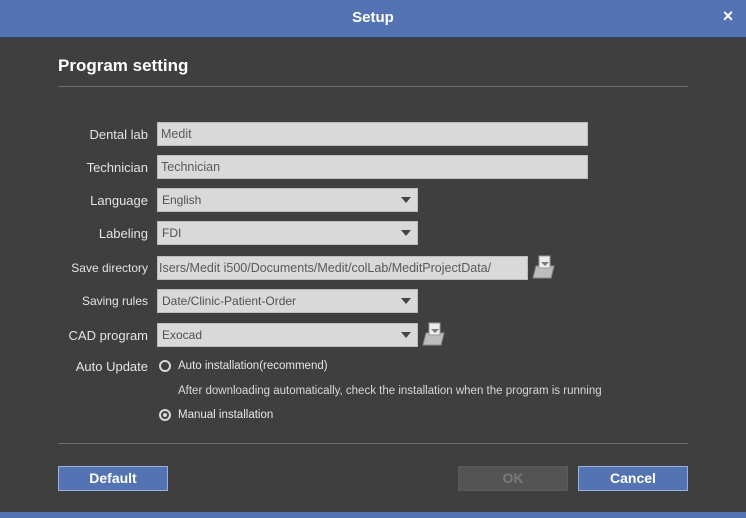 Image resolution: width=746 pixels, height=518 pixels. What do you see at coordinates (172, 233) in the screenshot?
I see `labeling-value: FDI` at bounding box center [172, 233].